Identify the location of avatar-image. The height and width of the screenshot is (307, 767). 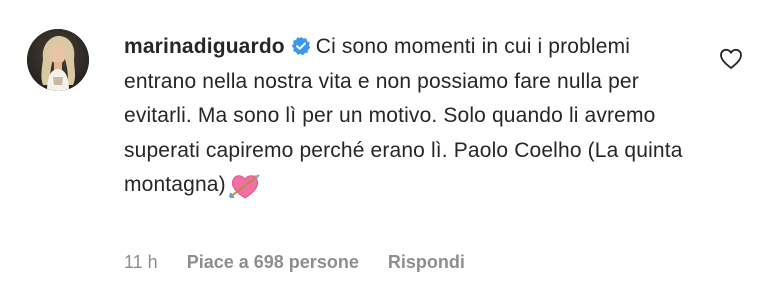
(58, 60).